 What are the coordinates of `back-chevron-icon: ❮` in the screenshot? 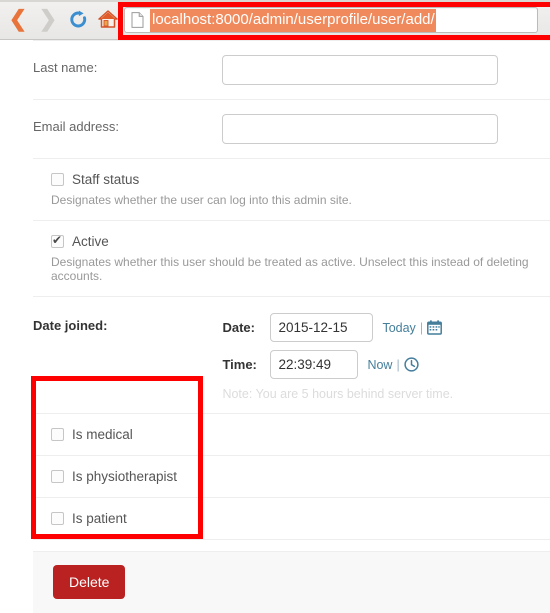 It's located at (18, 18).